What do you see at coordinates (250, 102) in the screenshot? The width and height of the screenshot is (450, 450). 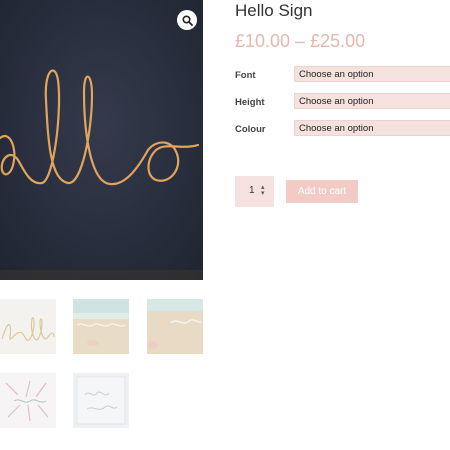 I see `option-label-height: Height` at bounding box center [250, 102].